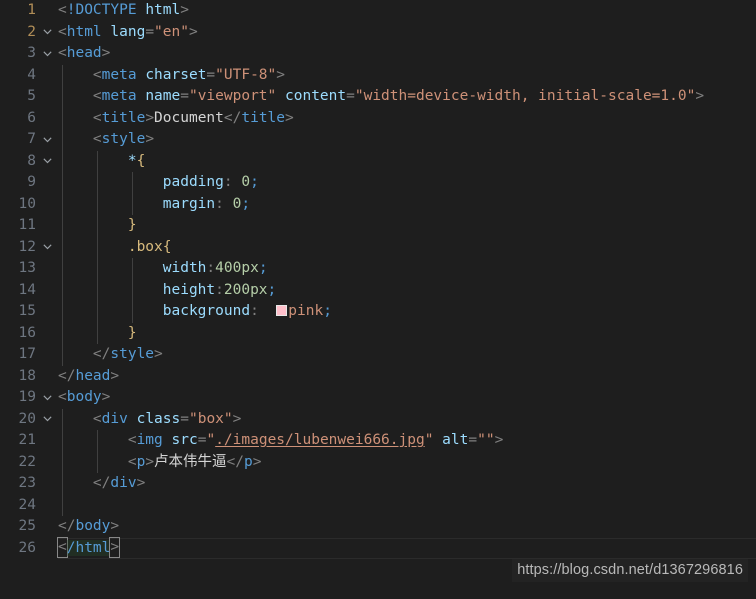  I want to click on code-line: 22 <p>卢本伟牛逼</p>, so click(378, 462).